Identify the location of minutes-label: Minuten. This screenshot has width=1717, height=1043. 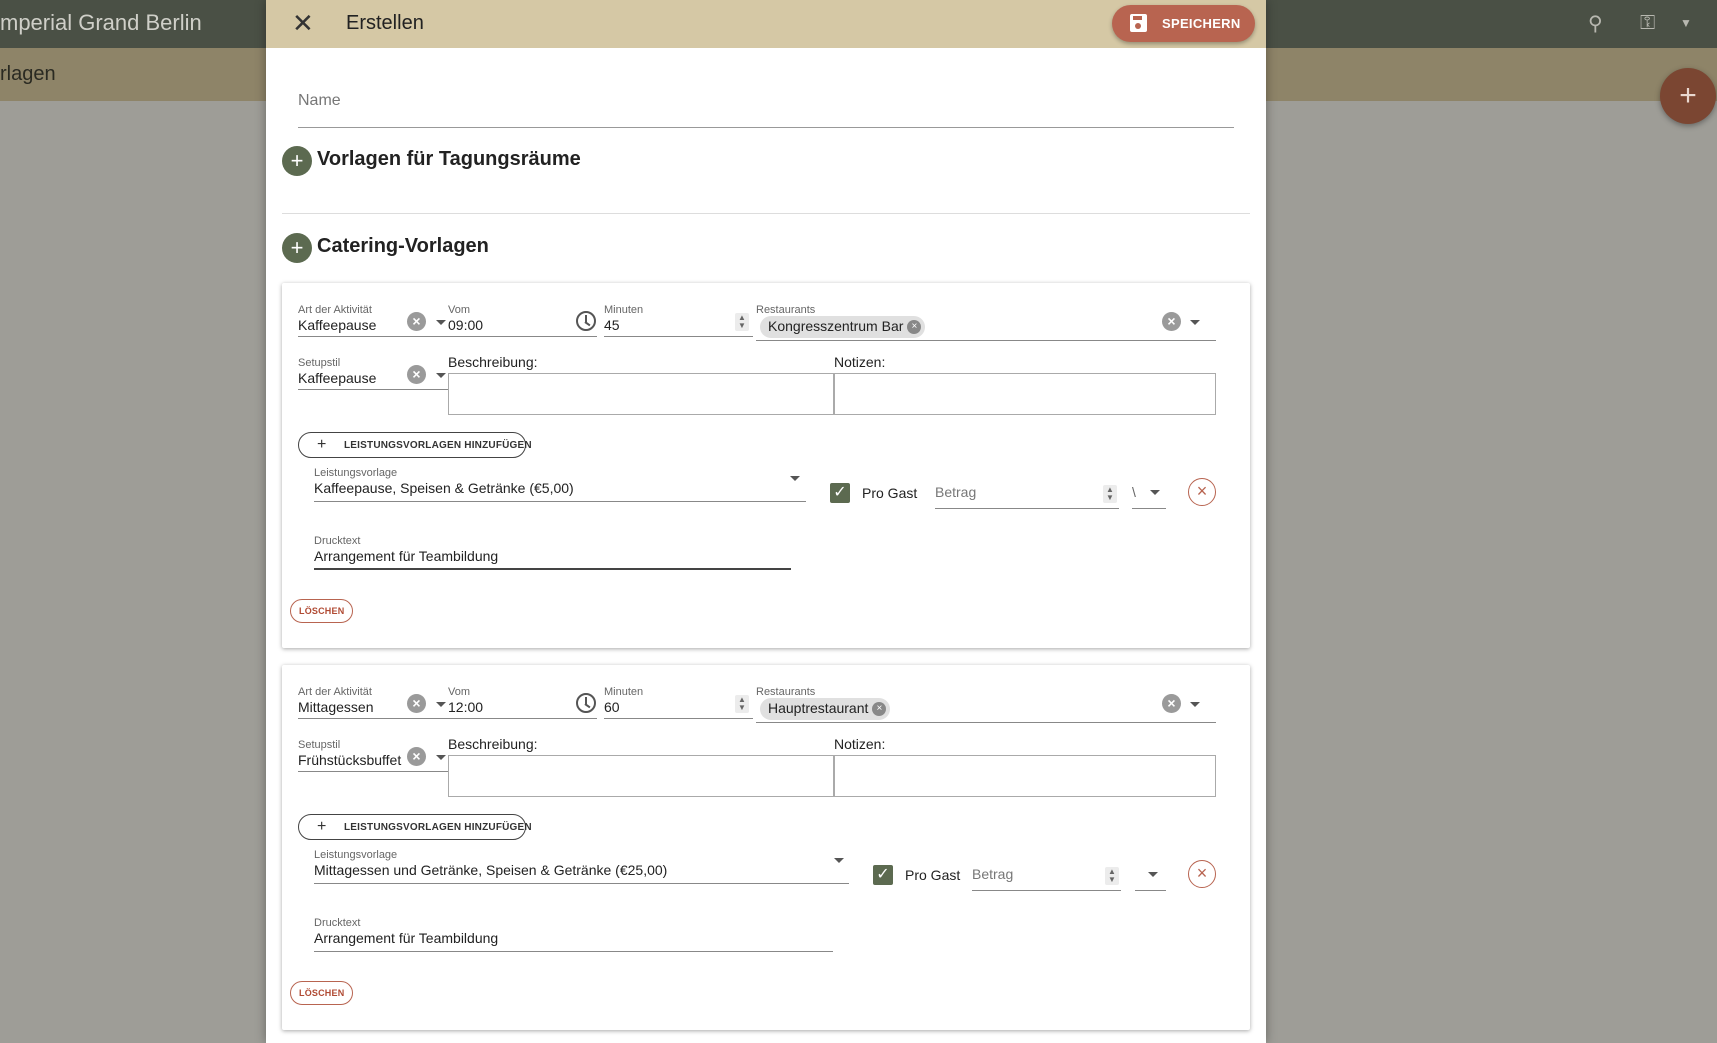
(624, 310).